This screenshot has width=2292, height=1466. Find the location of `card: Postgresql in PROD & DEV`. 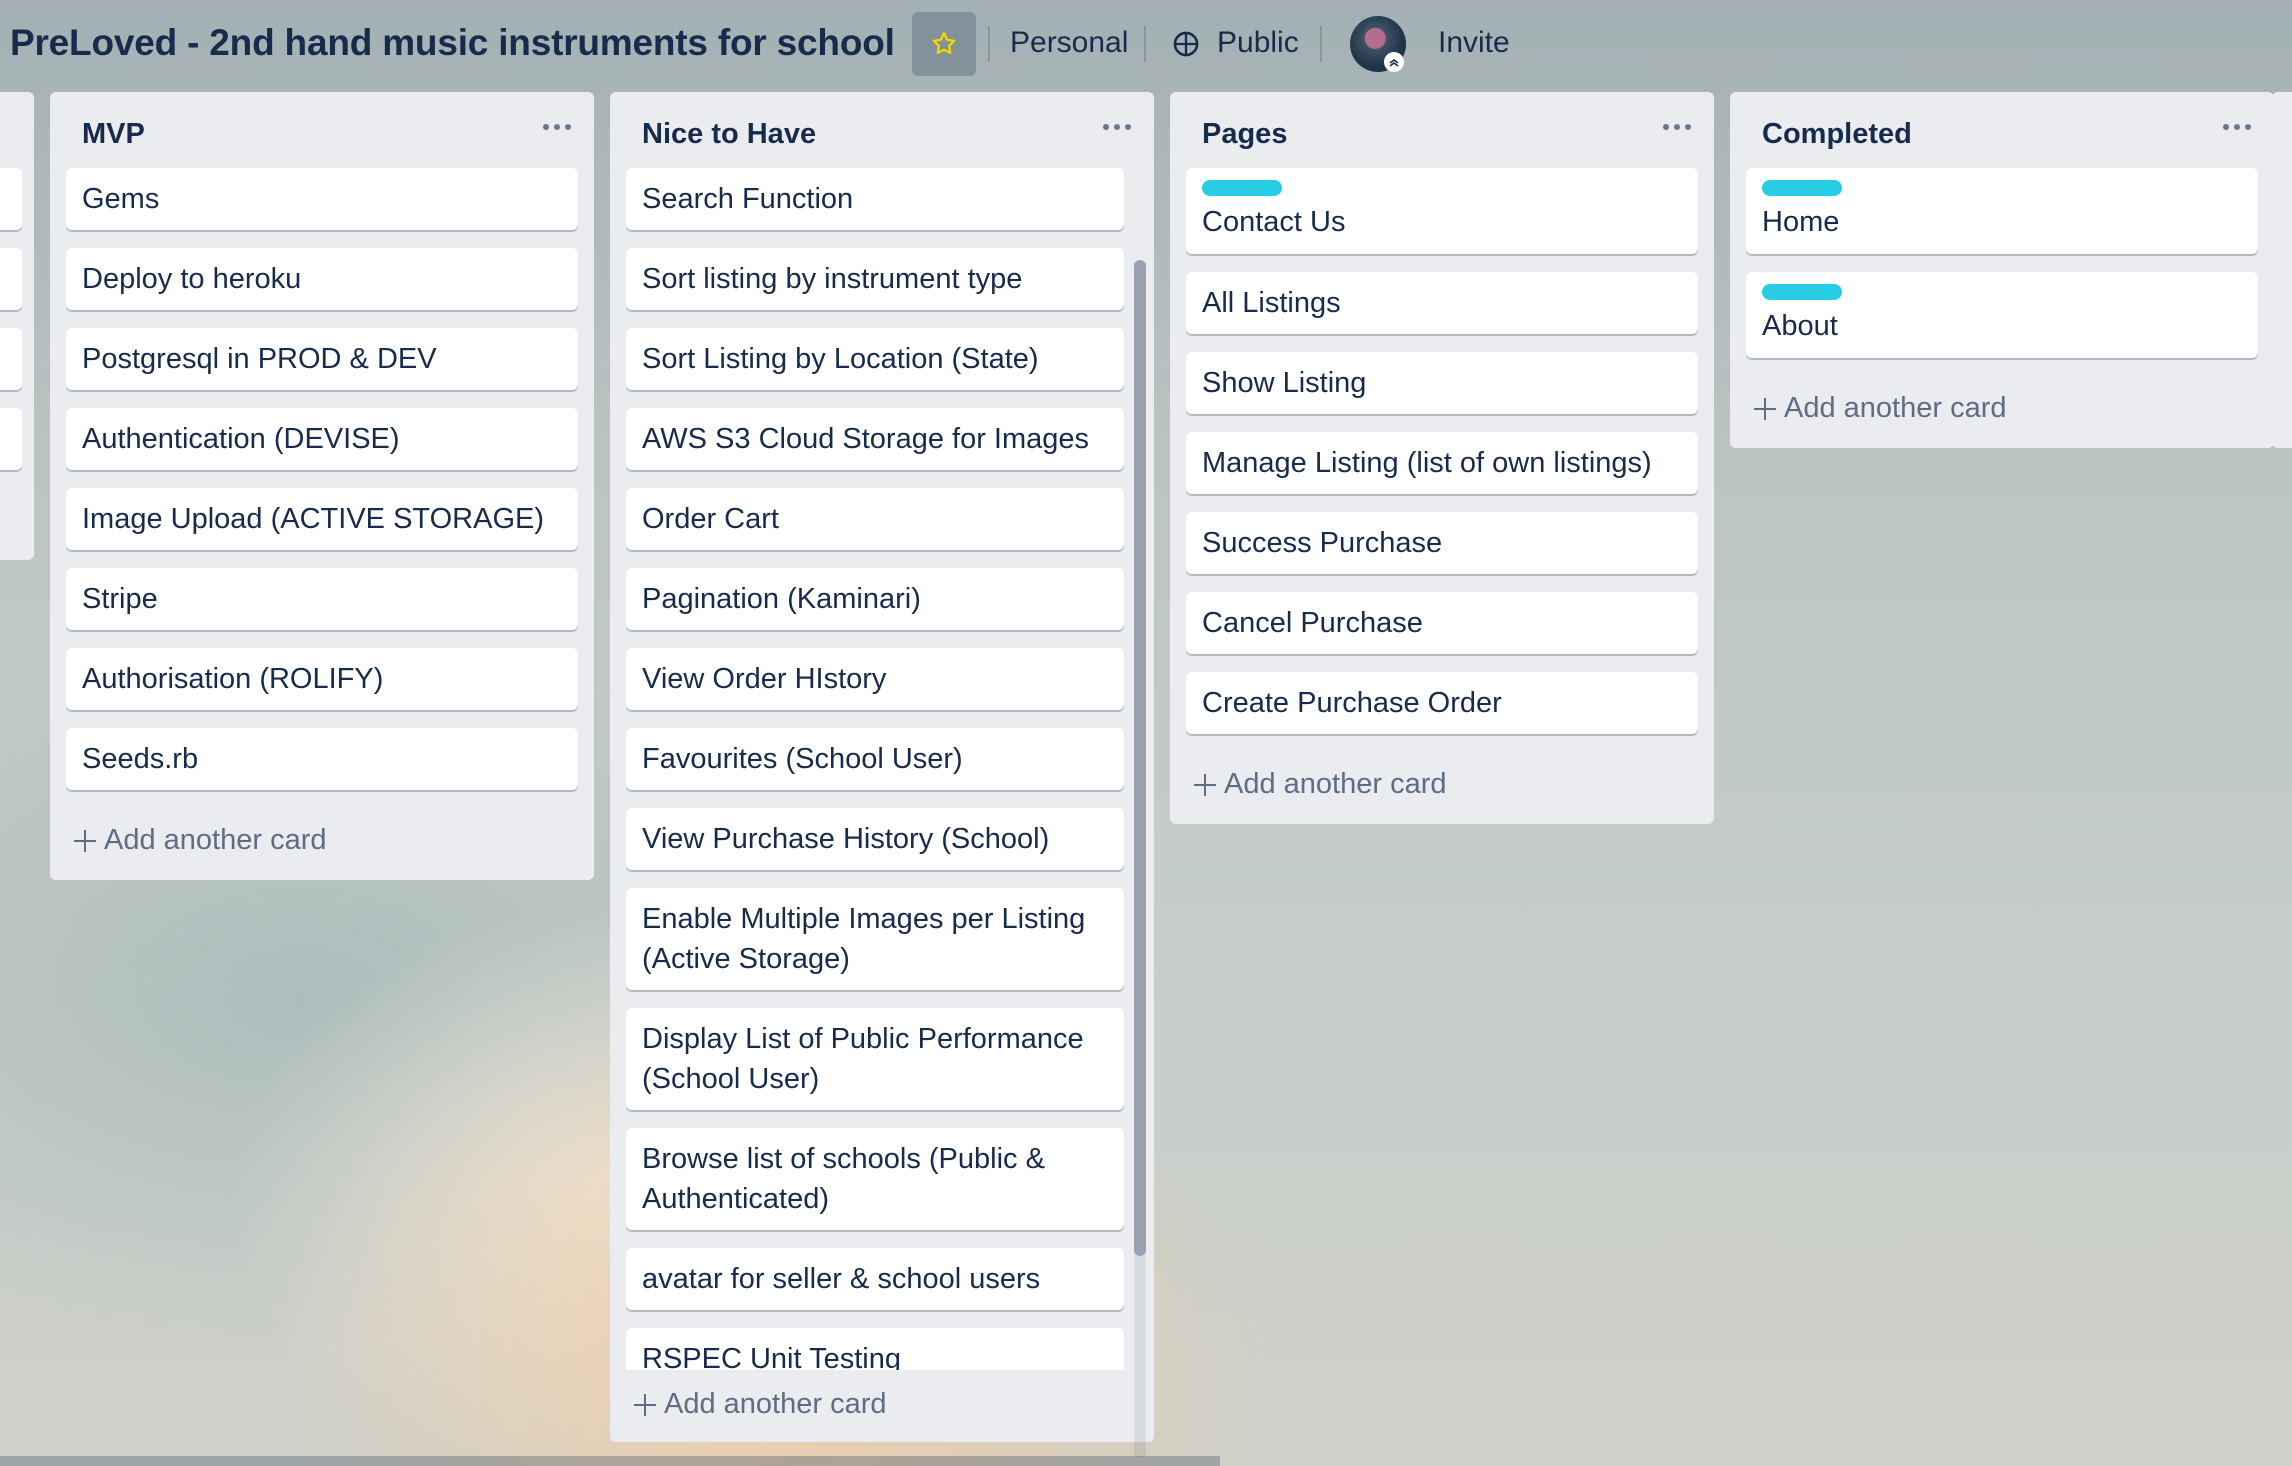

card: Postgresql in PROD & DEV is located at coordinates (322, 359).